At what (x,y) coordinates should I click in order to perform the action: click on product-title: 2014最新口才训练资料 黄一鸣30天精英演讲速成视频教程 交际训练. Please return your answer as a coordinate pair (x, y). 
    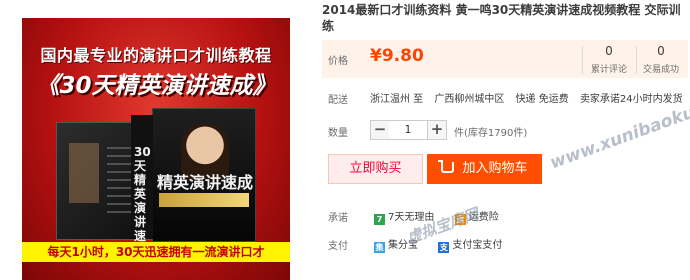
    Looking at the image, I should click on (506, 18).